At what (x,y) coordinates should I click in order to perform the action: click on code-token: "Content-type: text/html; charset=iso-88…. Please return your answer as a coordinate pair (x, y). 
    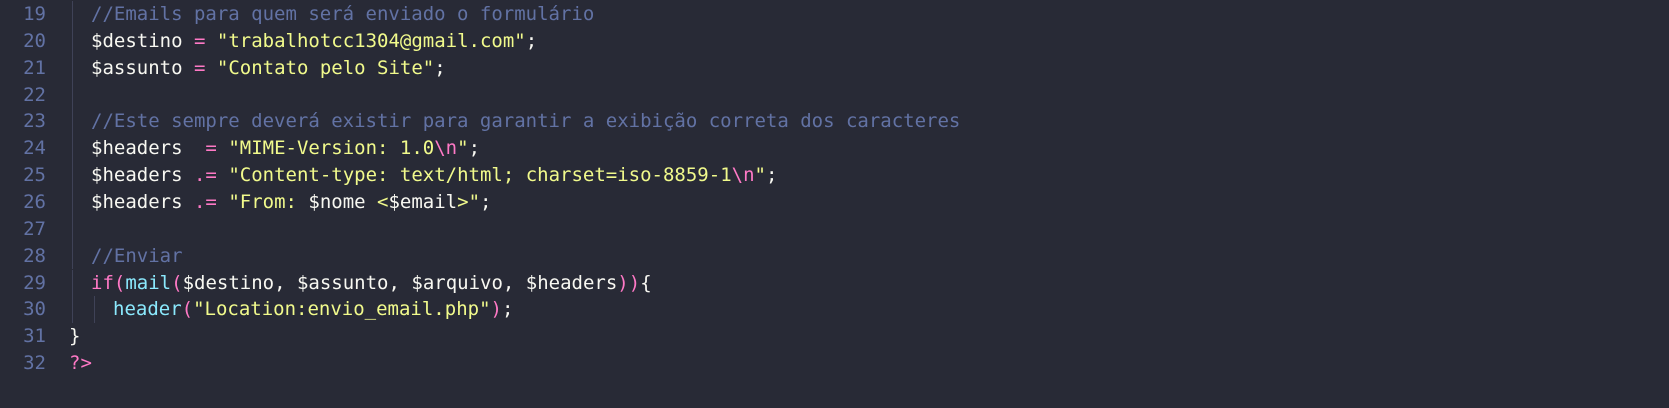
    Looking at the image, I should click on (480, 175).